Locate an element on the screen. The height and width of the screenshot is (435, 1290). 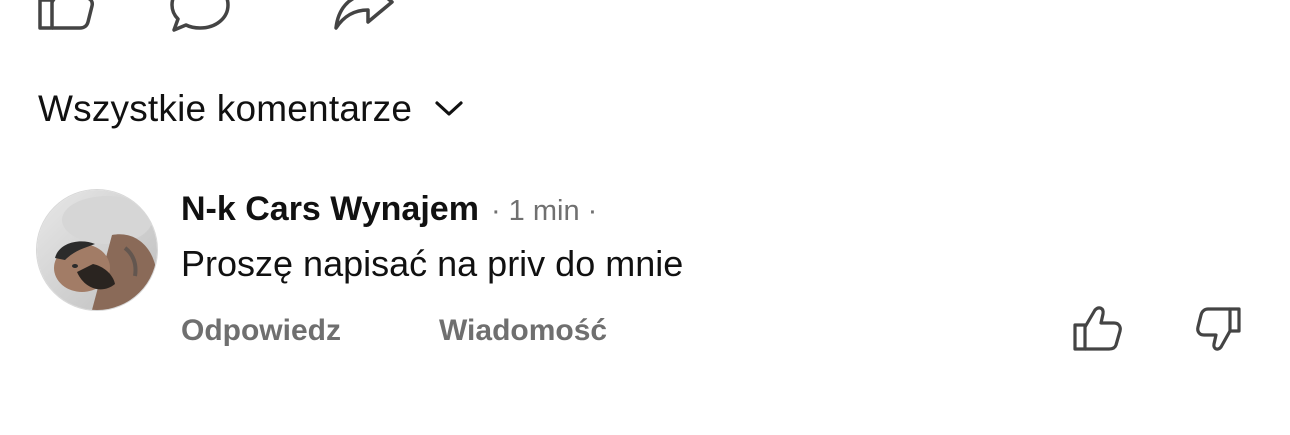
comment-count: 1 is located at coordinates (258, 2).